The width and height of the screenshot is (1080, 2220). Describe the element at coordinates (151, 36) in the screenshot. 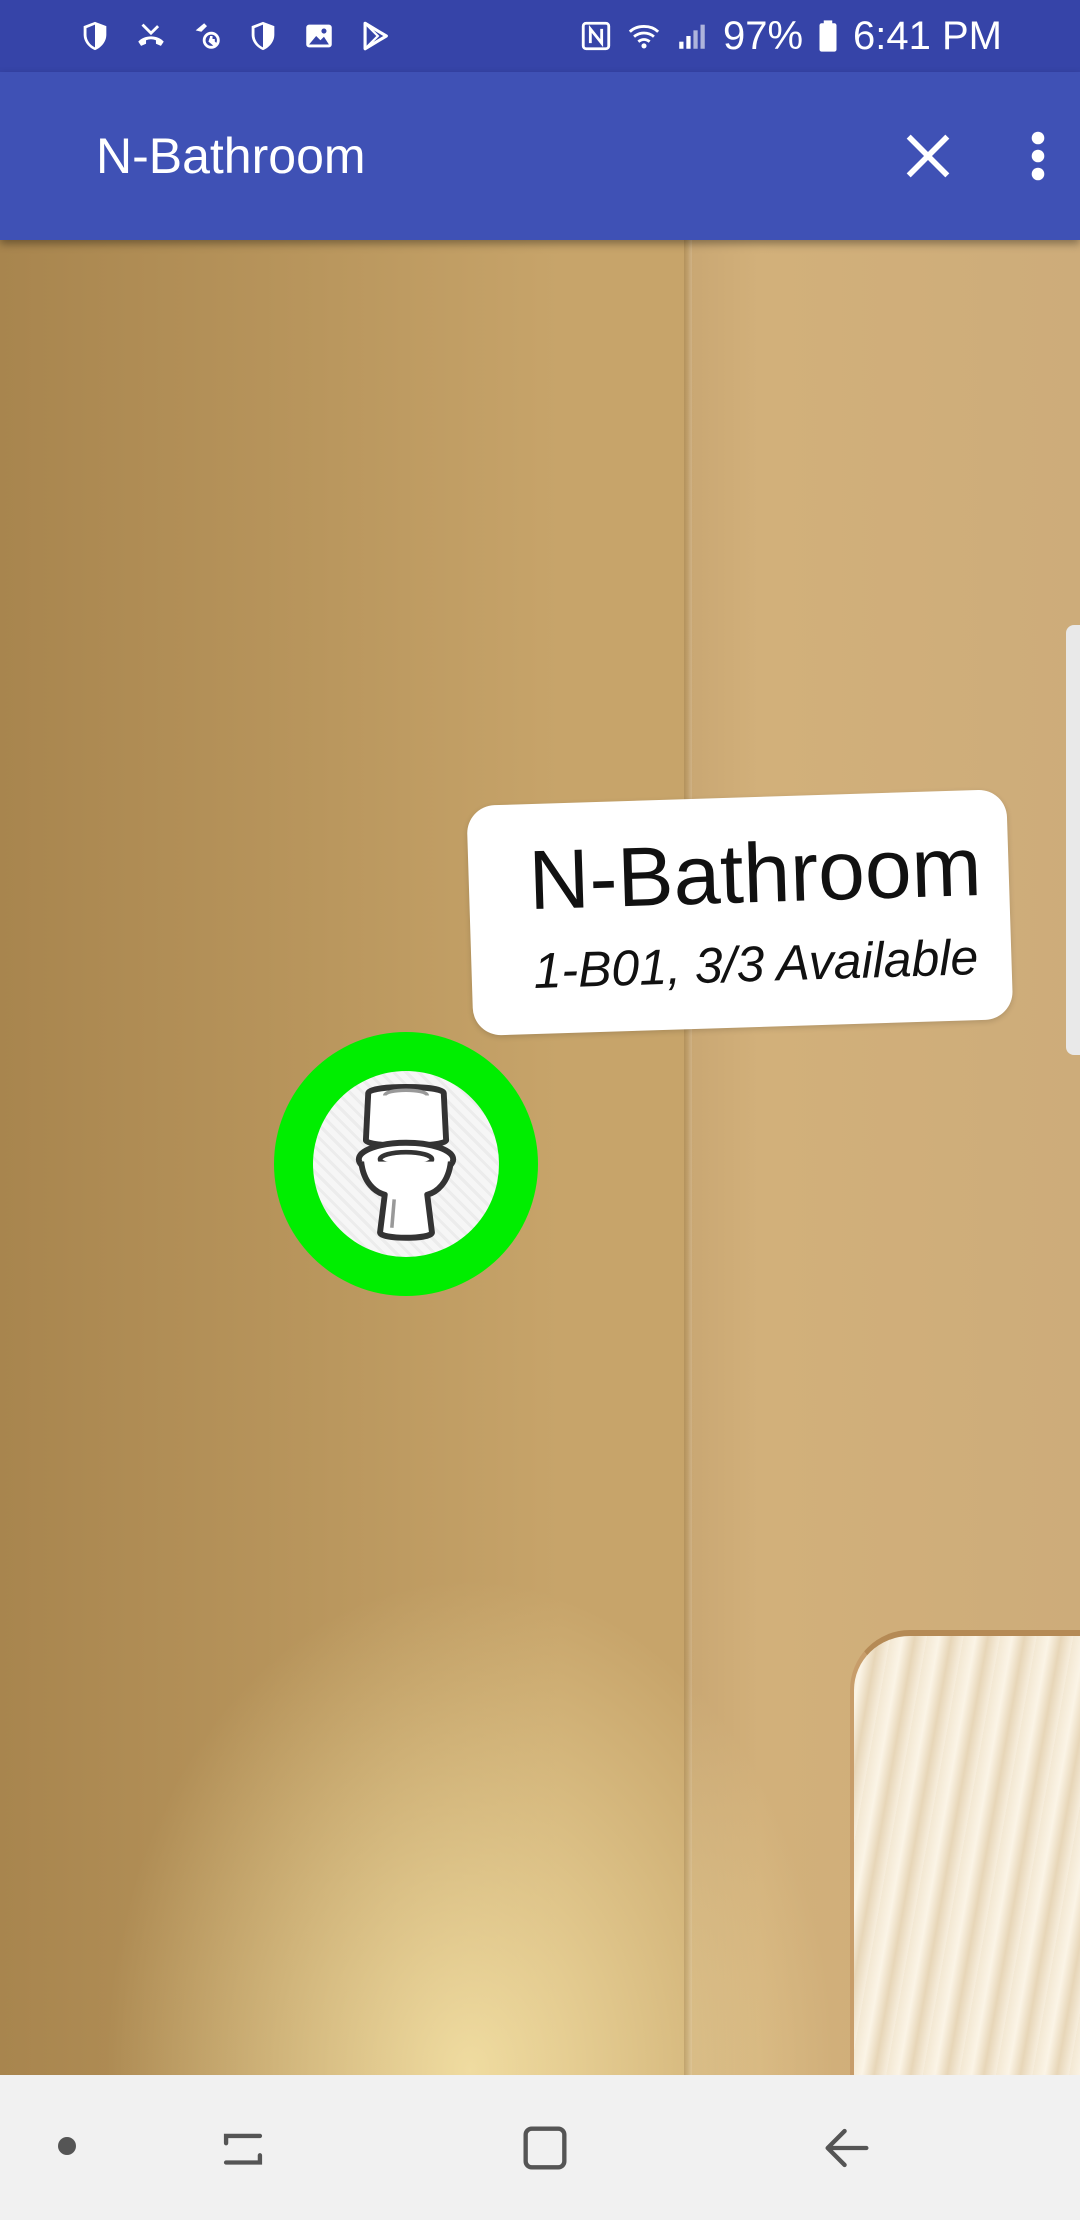

I see `missed-call-icon` at that location.